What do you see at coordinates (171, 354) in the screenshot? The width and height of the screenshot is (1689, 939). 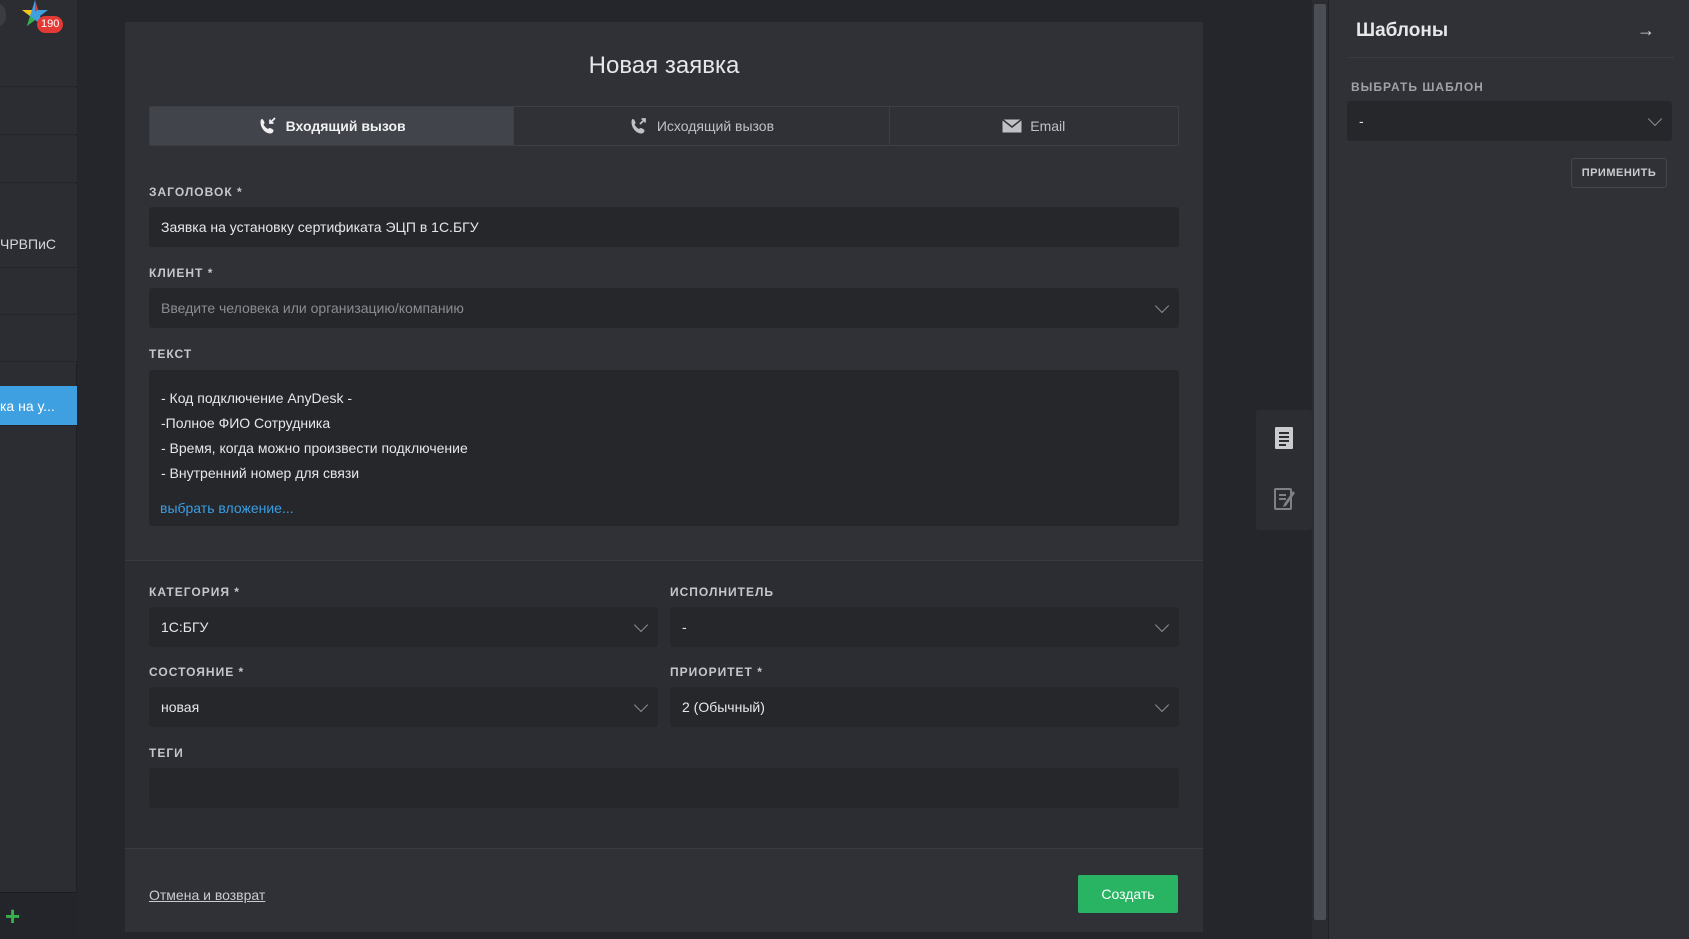 I see `text-label: ТЕКСТ` at bounding box center [171, 354].